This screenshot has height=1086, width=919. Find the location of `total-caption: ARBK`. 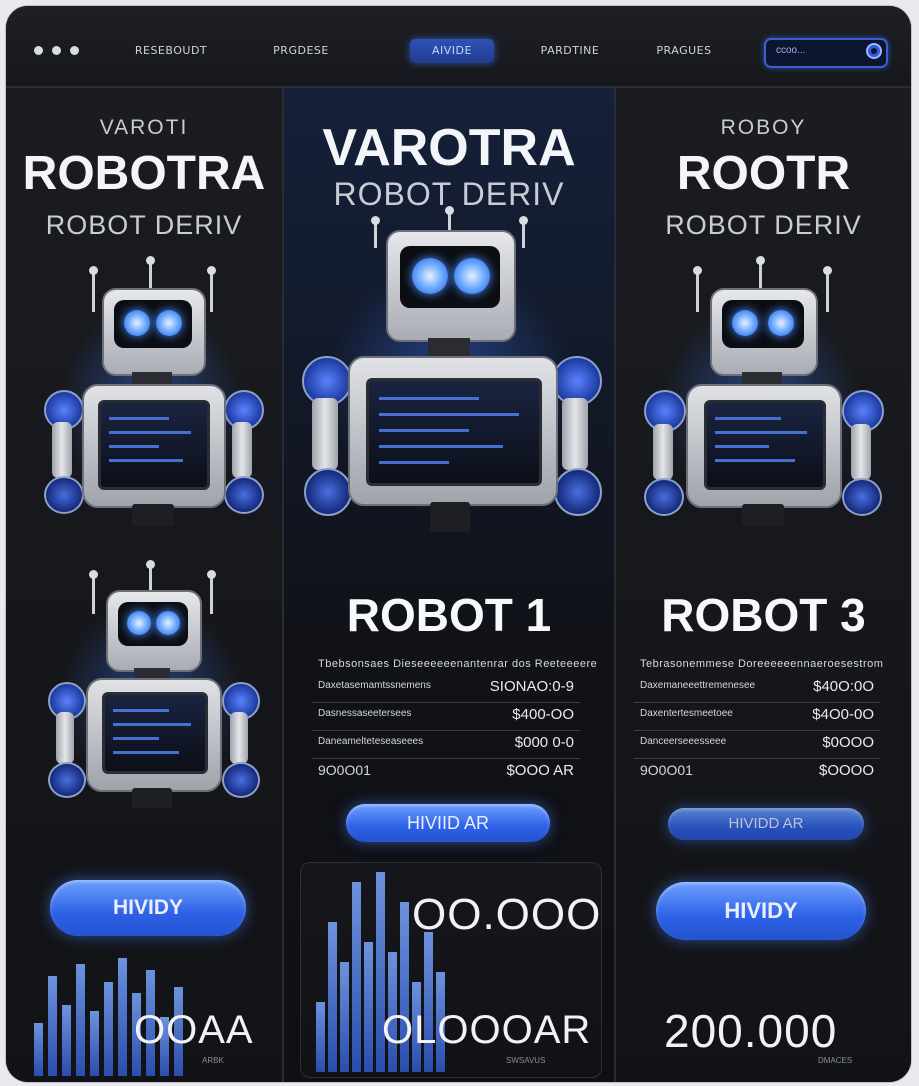

total-caption: ARBK is located at coordinates (213, 1060).